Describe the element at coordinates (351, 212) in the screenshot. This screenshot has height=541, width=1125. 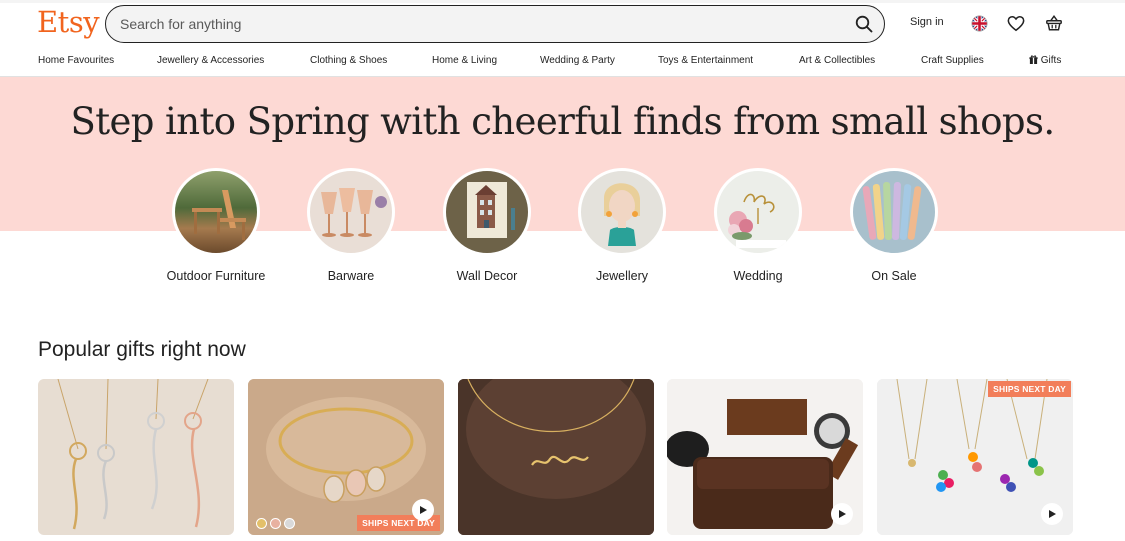
I see `barware-image` at that location.